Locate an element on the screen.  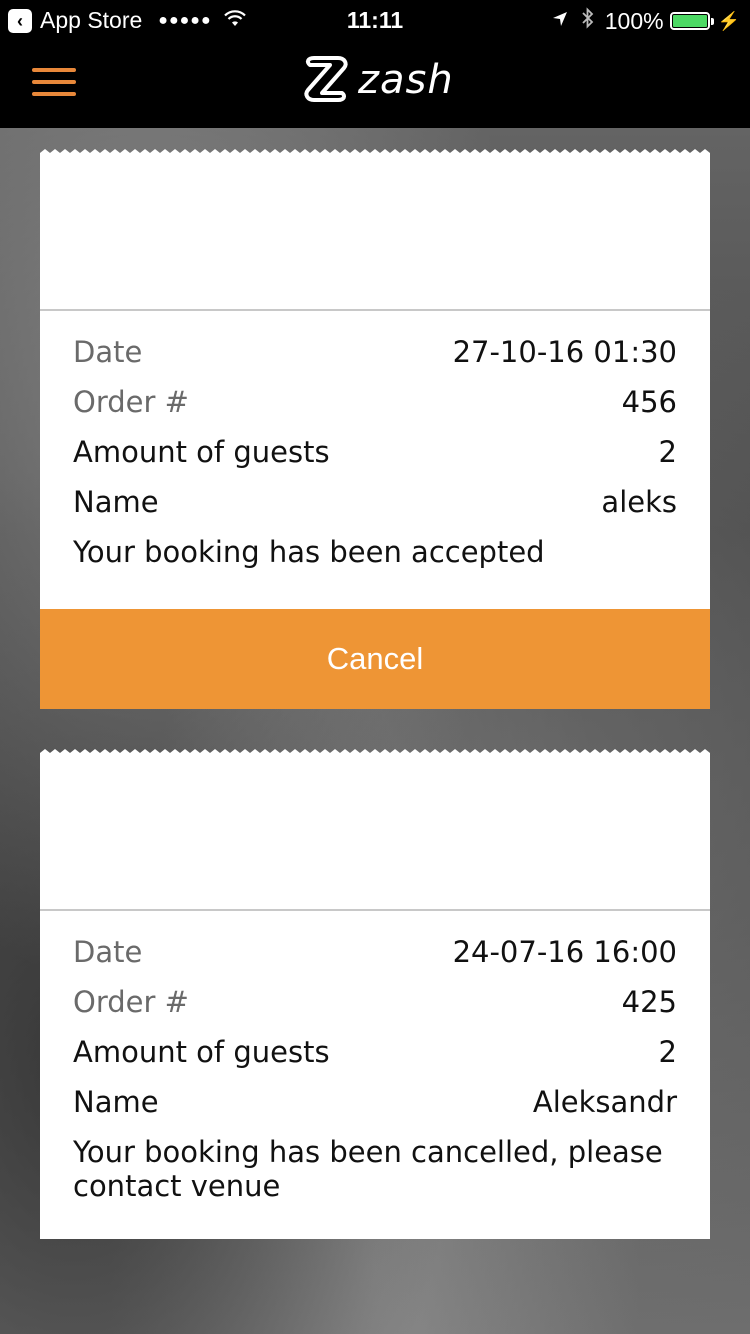
detail-value: 24-07-16 16:00 is located at coordinates (564, 952).